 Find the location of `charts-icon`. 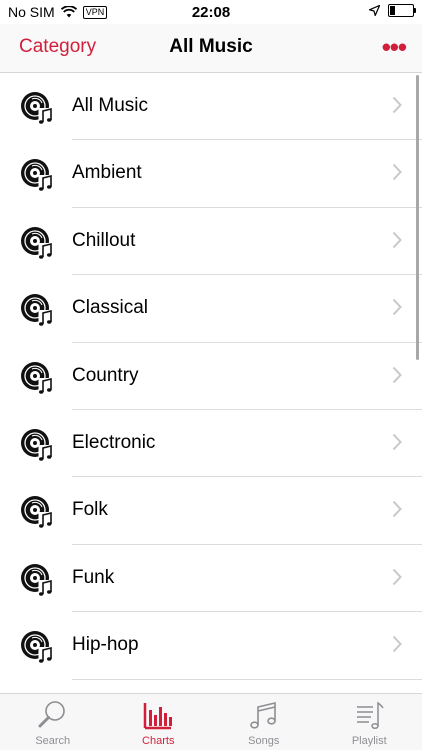

charts-icon is located at coordinates (158, 715).